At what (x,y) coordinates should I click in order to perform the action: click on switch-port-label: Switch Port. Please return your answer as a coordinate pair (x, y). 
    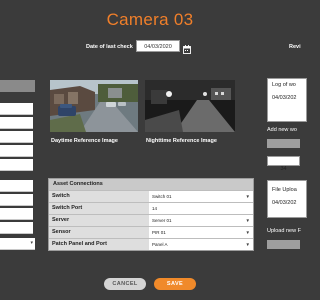
    Looking at the image, I should click on (99, 208).